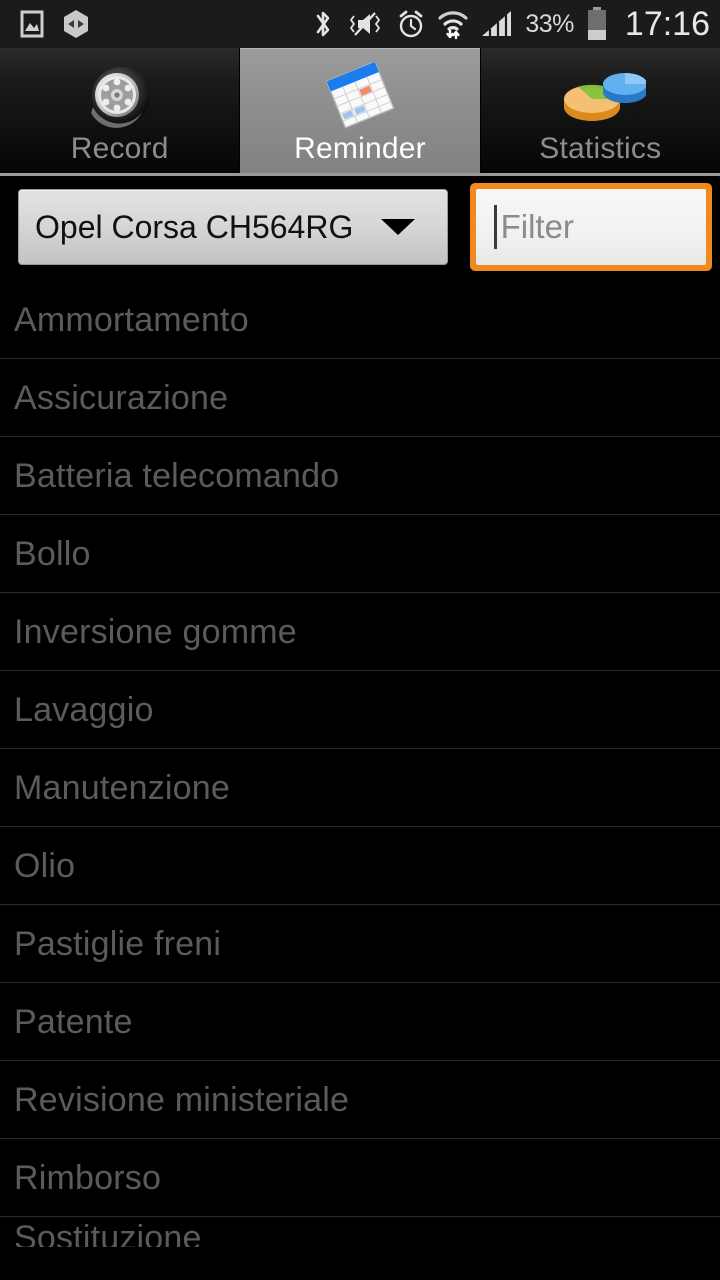 The height and width of the screenshot is (1280, 720). I want to click on filter-input: Filter, so click(590, 226).